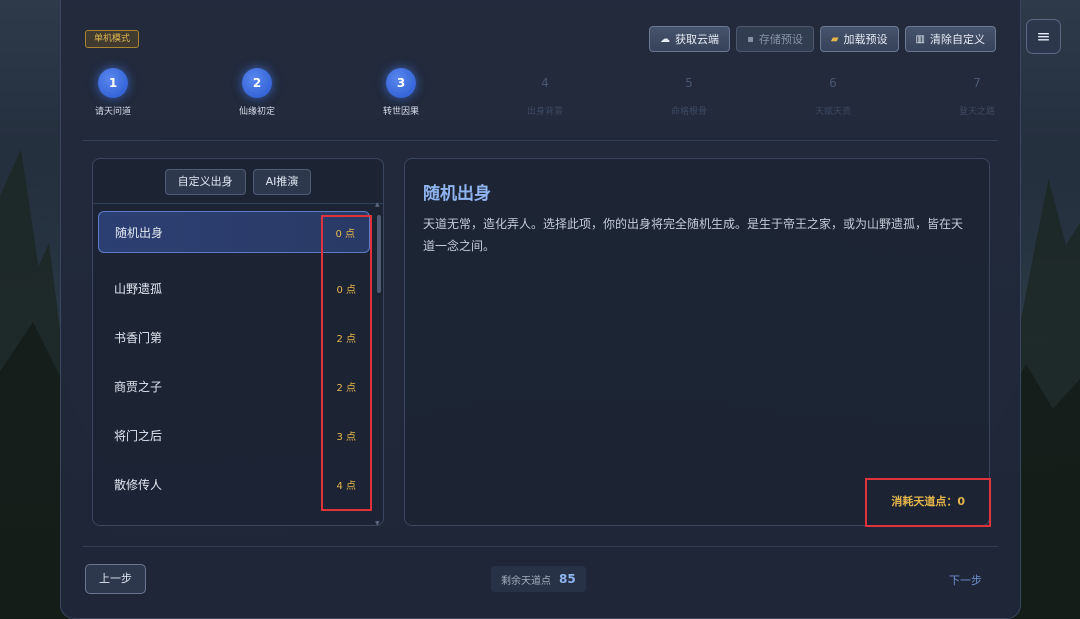 The image size is (1080, 619). What do you see at coordinates (138, 288) in the screenshot?
I see `origin-name: 山野遗孤` at bounding box center [138, 288].